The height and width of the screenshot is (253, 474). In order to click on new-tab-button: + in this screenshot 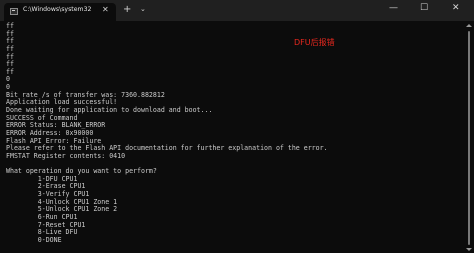, I will do `click(127, 9)`.